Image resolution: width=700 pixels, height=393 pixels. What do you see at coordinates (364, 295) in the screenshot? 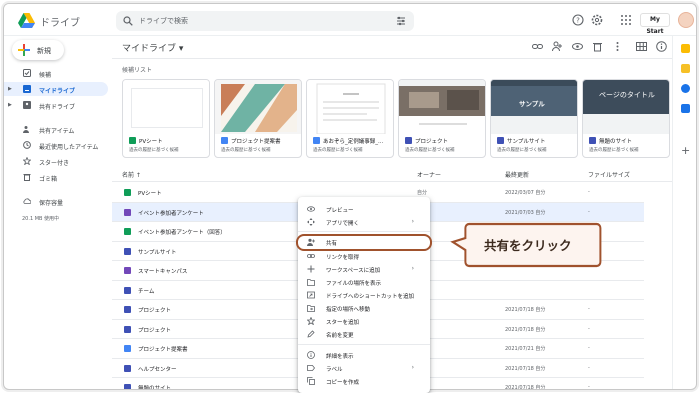
I see `menu-item-add-shortcut: ドライブへのショートカットを追加` at bounding box center [364, 295].